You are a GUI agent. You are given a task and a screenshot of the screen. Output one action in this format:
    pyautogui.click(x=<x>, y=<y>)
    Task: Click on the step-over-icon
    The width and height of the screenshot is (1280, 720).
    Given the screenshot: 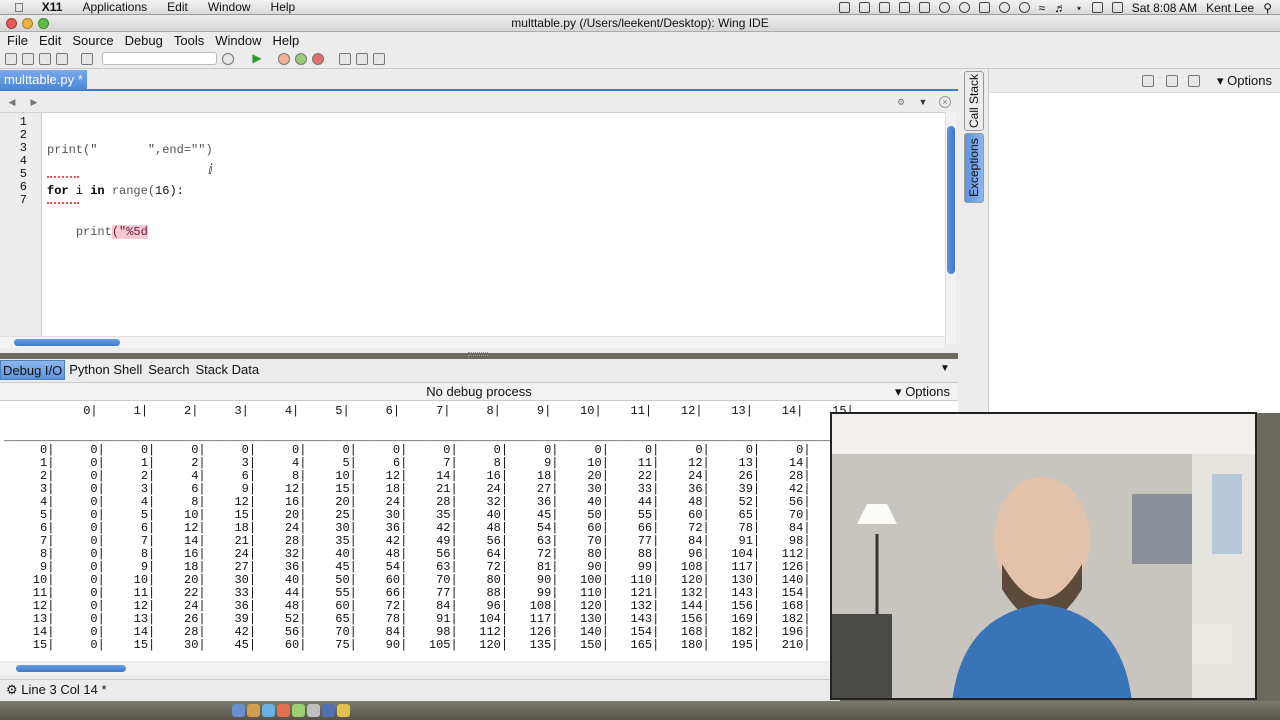 What is the action you would take?
    pyautogui.click(x=362, y=58)
    